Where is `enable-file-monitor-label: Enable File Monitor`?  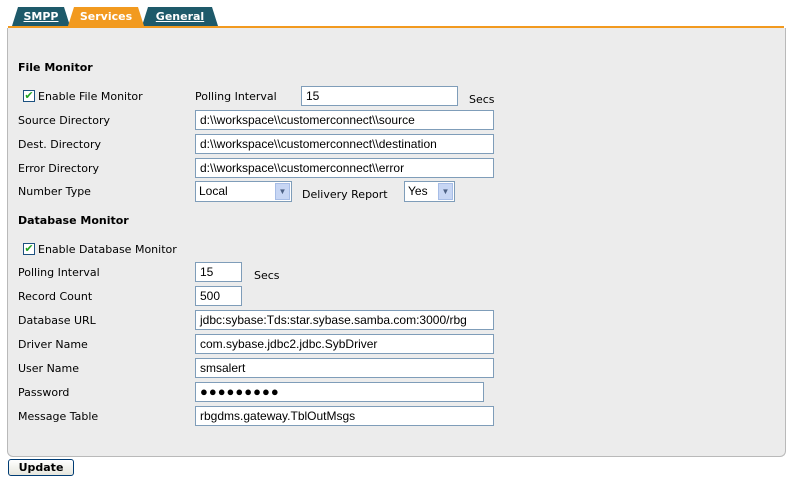
enable-file-monitor-label: Enable File Monitor is located at coordinates (90, 96).